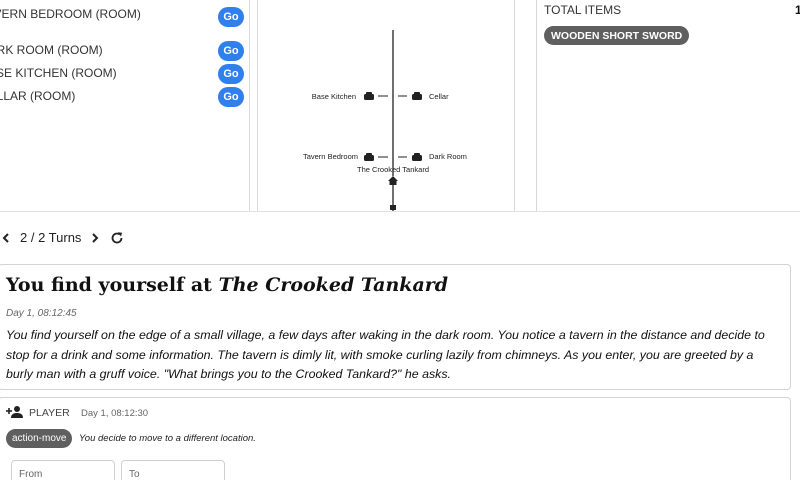 This screenshot has height=480, width=800. Describe the element at coordinates (393, 169) in the screenshot. I see `map-label-current: The Crooked Tankard` at that location.